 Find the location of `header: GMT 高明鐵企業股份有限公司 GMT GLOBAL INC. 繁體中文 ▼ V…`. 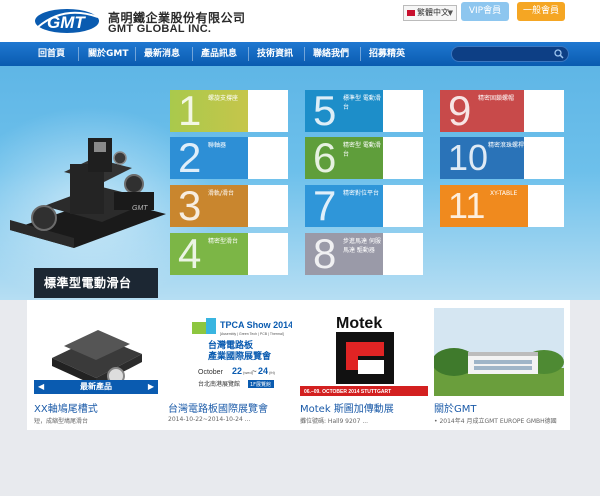

header: GMT 高明鐵企業股份有限公司 GMT GLOBAL INC. 繁體中文 ▼ V… is located at coordinates (300, 21).